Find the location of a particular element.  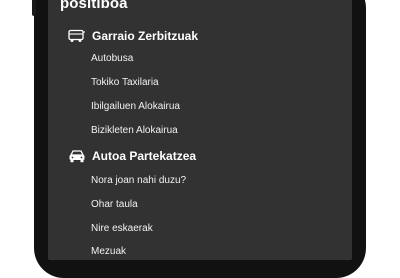

car-icon is located at coordinates (77, 156).